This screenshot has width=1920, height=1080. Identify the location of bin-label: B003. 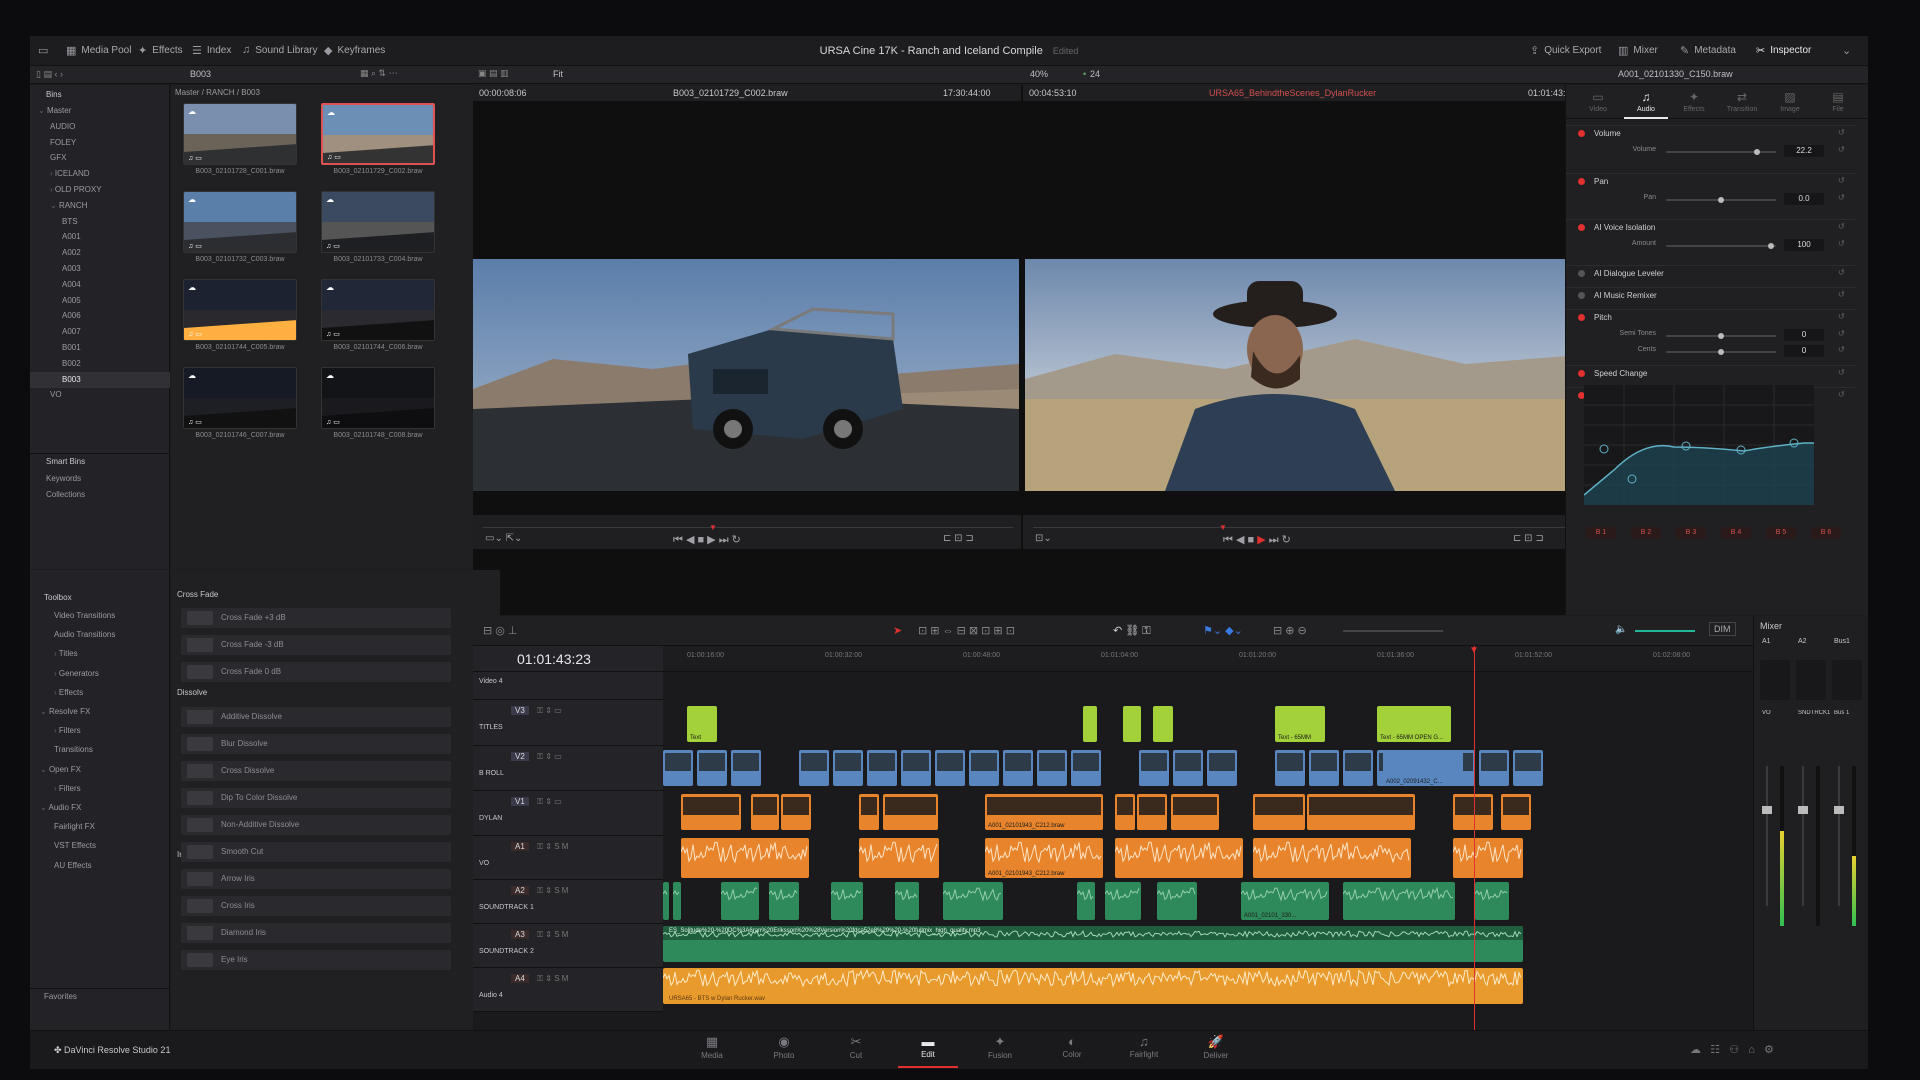
(71, 379).